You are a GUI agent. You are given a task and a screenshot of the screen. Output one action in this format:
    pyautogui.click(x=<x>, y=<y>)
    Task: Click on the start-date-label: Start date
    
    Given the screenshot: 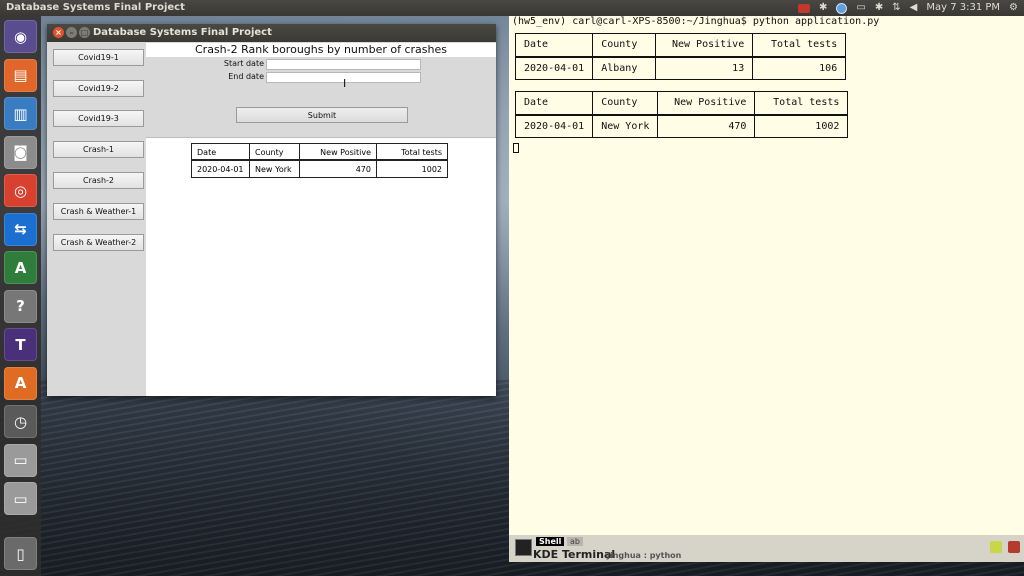 What is the action you would take?
    pyautogui.click(x=243, y=63)
    